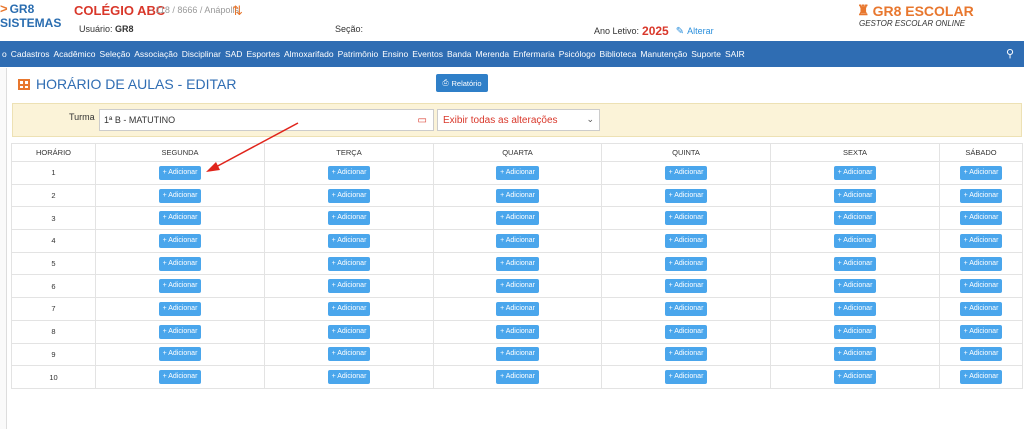 The width and height of the screenshot is (1024, 429). I want to click on turma-field: 1ª B - MATUTINO ▭, so click(266, 120).